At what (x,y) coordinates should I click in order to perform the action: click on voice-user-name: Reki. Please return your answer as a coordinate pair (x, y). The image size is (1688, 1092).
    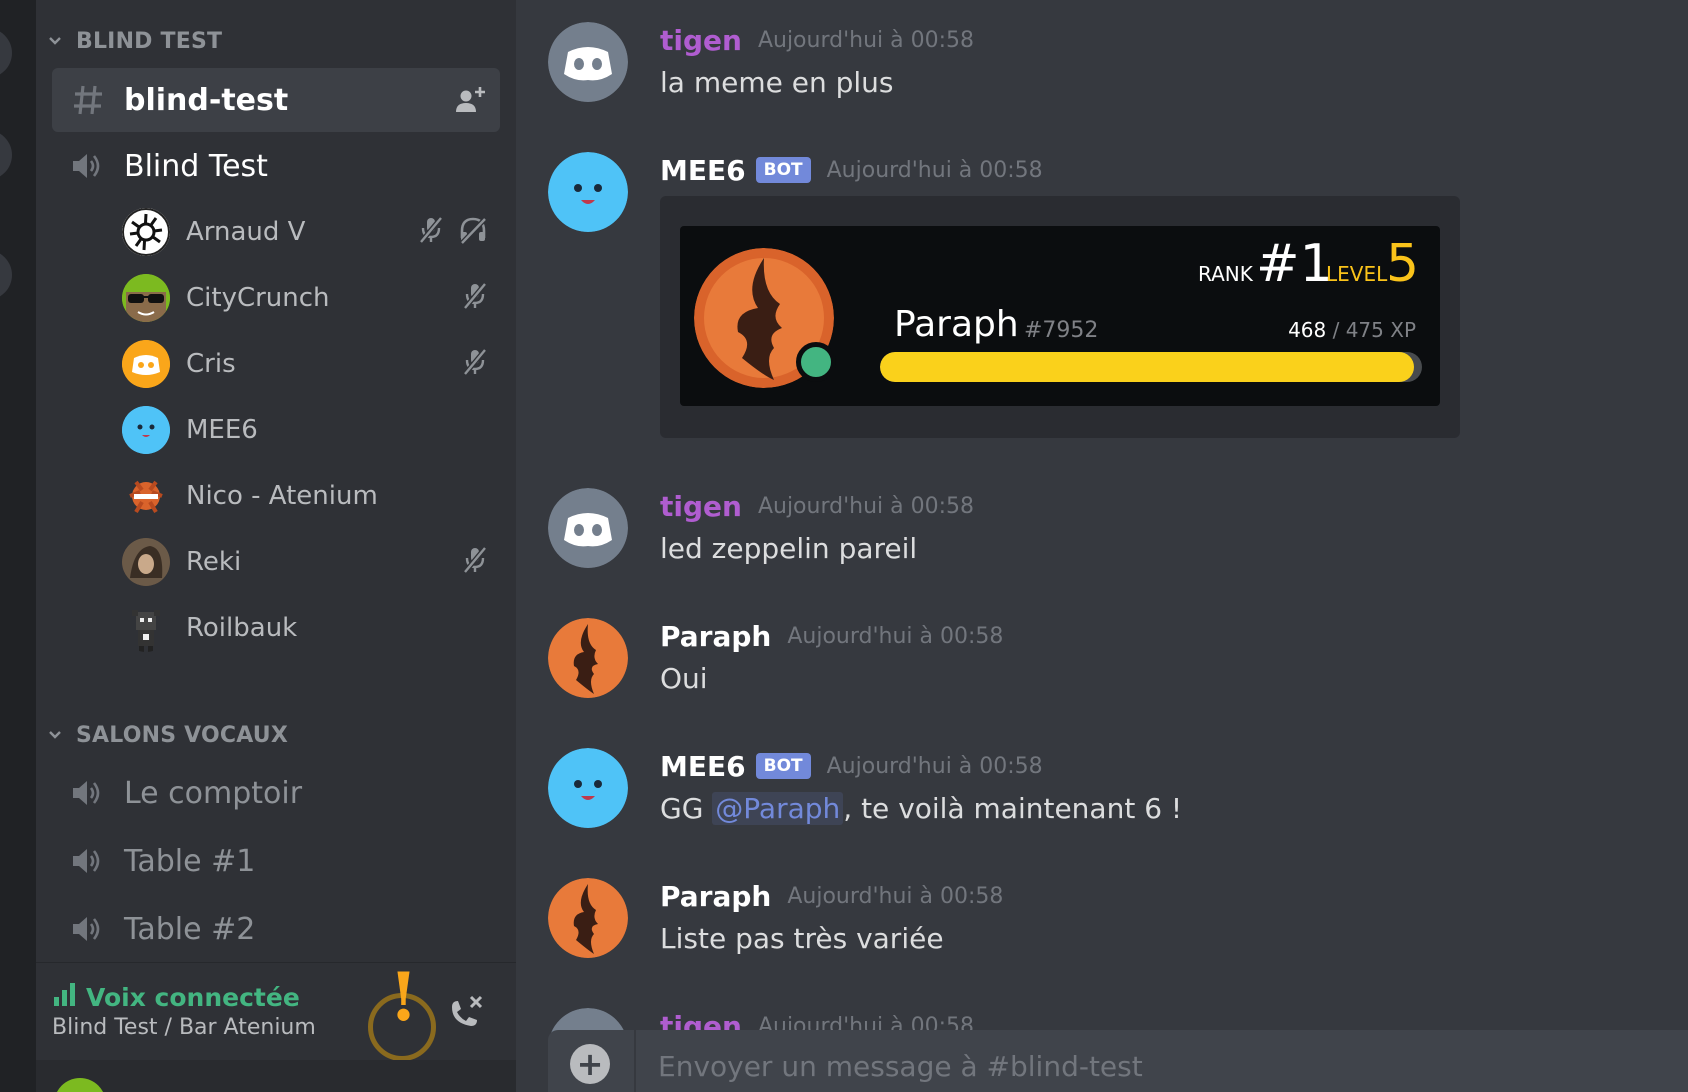
    Looking at the image, I should click on (214, 562).